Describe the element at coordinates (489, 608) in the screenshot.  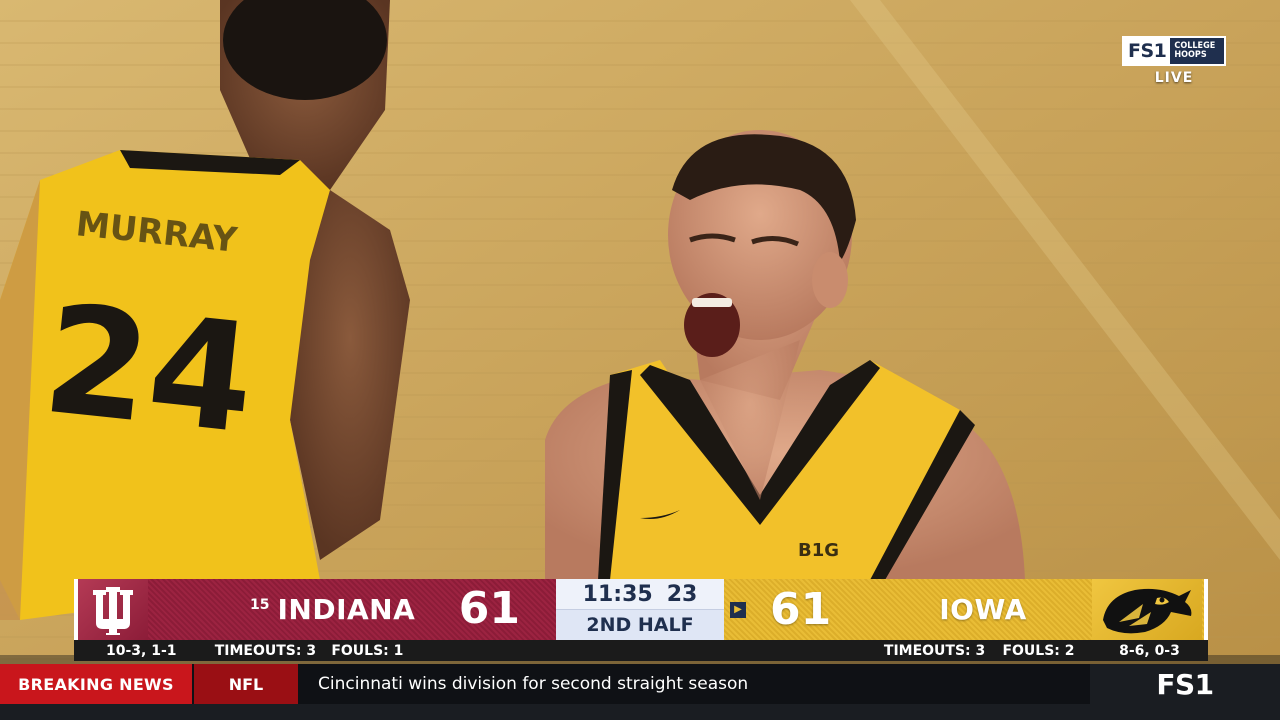
I see `home-team-score: 61` at that location.